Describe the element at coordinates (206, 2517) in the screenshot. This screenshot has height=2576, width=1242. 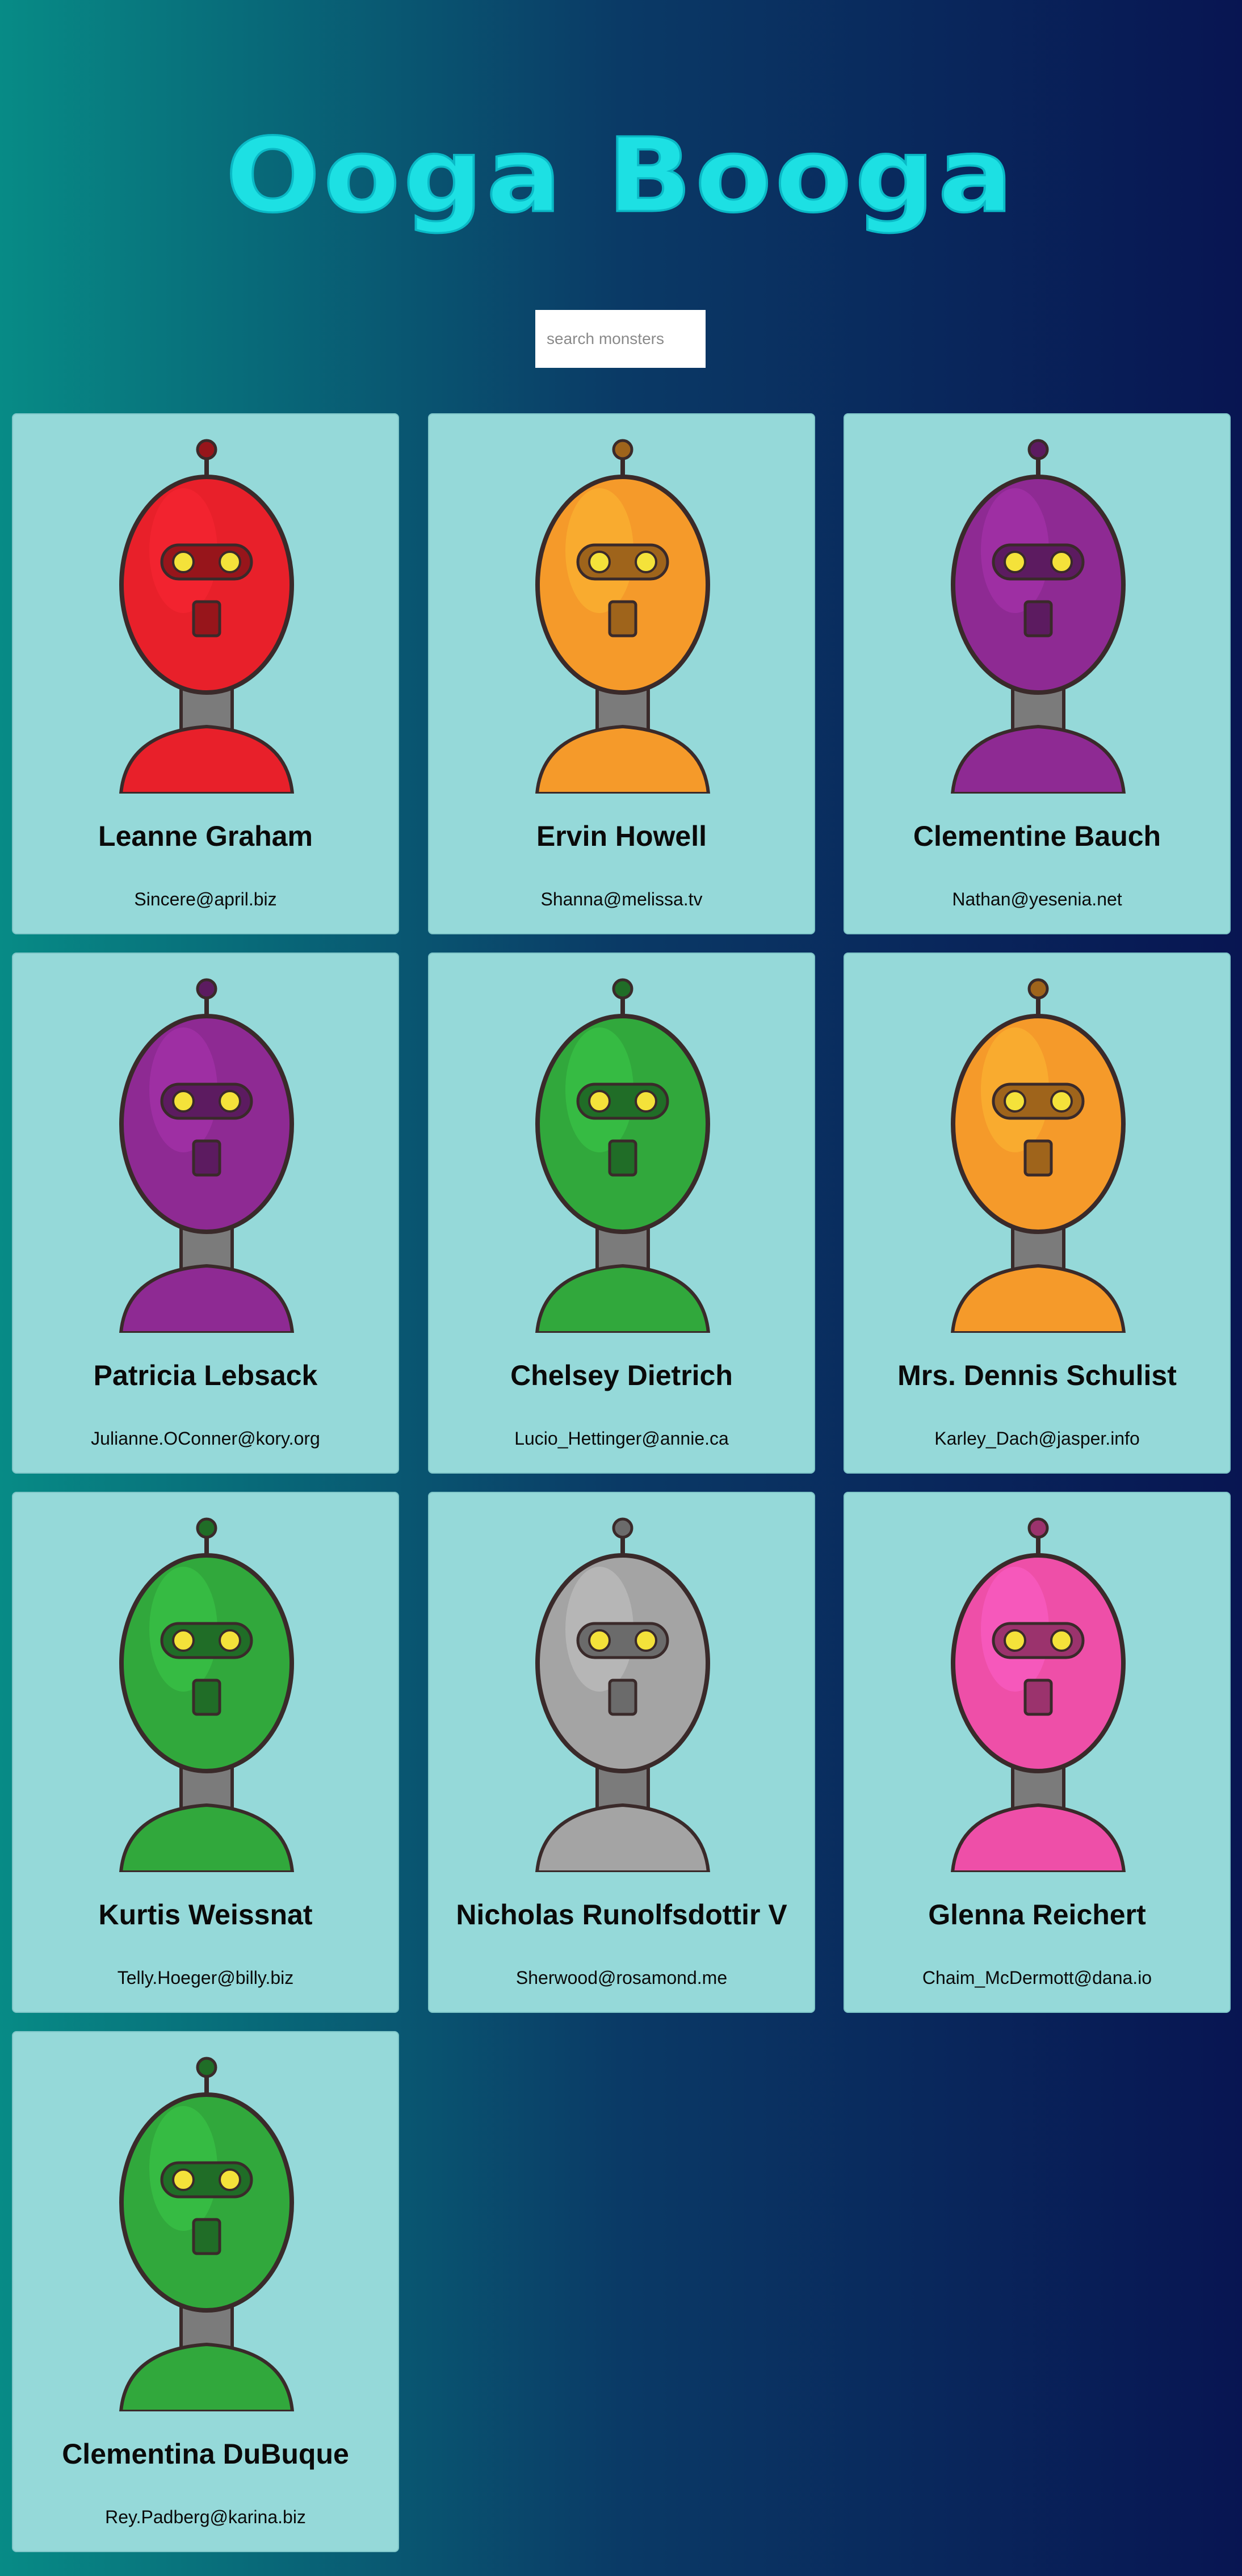
I see `monster-email: Rey.Padberg@karina.biz` at that location.